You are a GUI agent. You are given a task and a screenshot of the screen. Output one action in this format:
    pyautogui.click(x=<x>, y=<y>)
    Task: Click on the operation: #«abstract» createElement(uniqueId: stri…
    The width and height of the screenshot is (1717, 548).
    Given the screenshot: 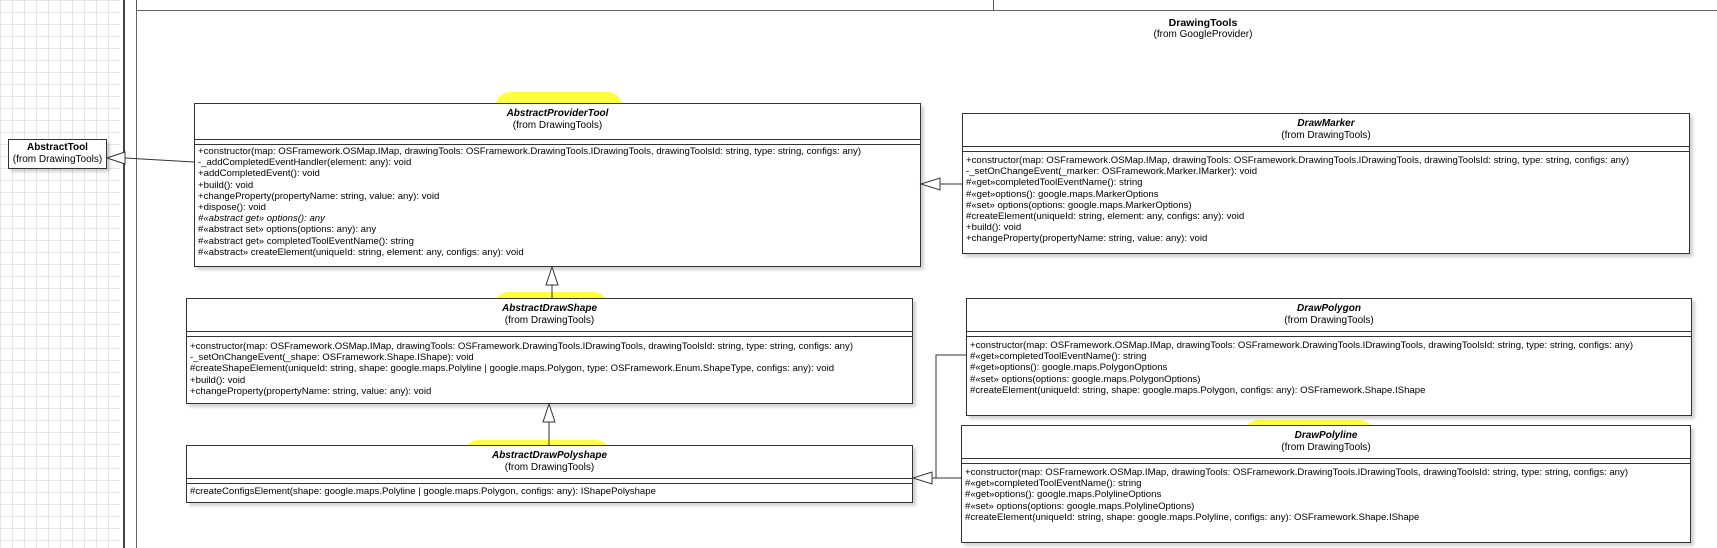 What is the action you would take?
    pyautogui.click(x=361, y=252)
    